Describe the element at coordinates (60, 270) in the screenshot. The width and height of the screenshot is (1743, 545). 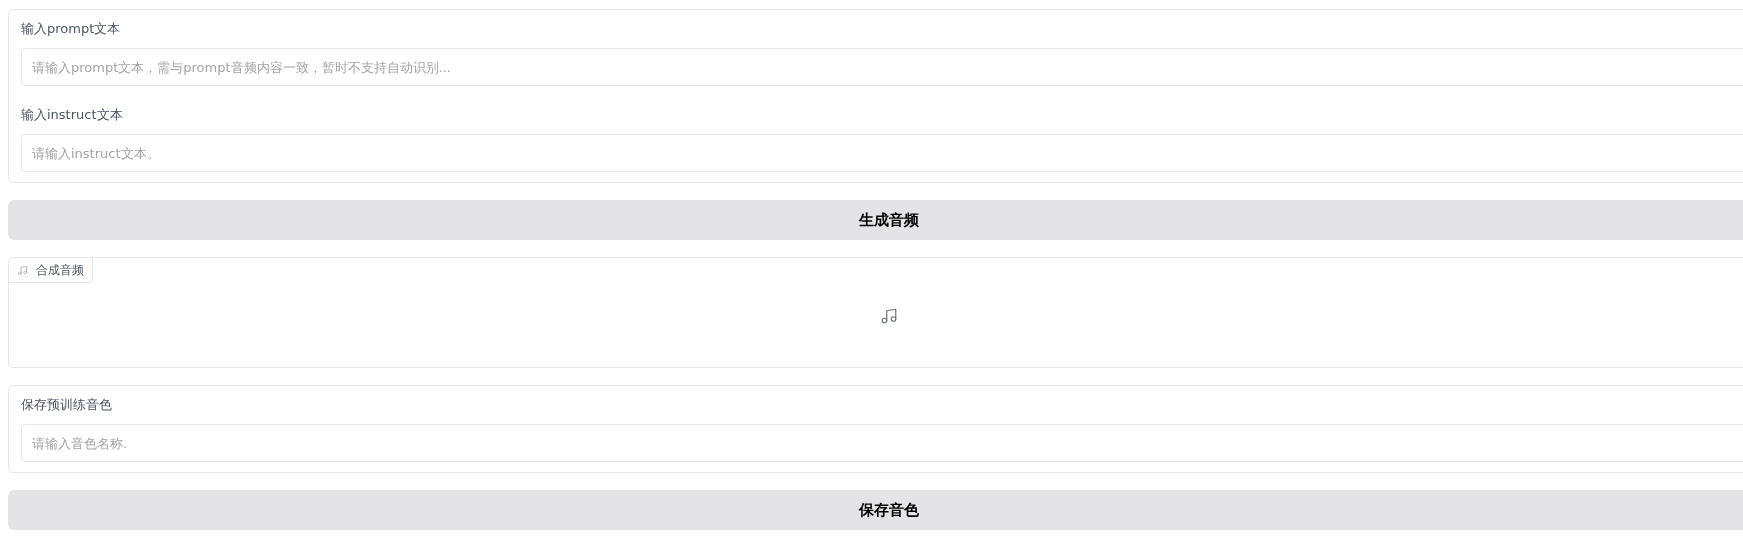
I see `audio-label: 合成音频` at that location.